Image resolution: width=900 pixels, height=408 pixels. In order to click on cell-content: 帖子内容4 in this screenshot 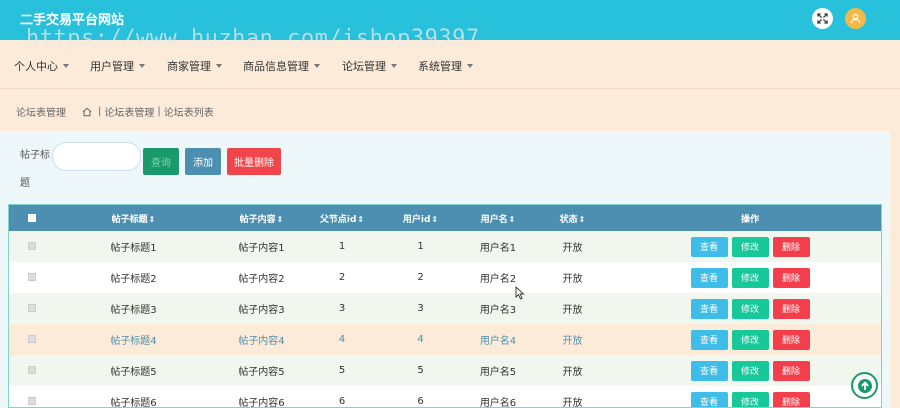, I will do `click(261, 341)`.